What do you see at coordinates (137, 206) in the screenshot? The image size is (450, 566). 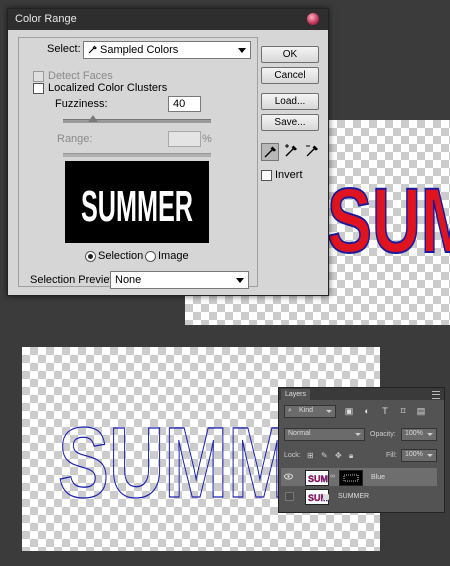 I see `preview-summer-text: SUMMER` at bounding box center [137, 206].